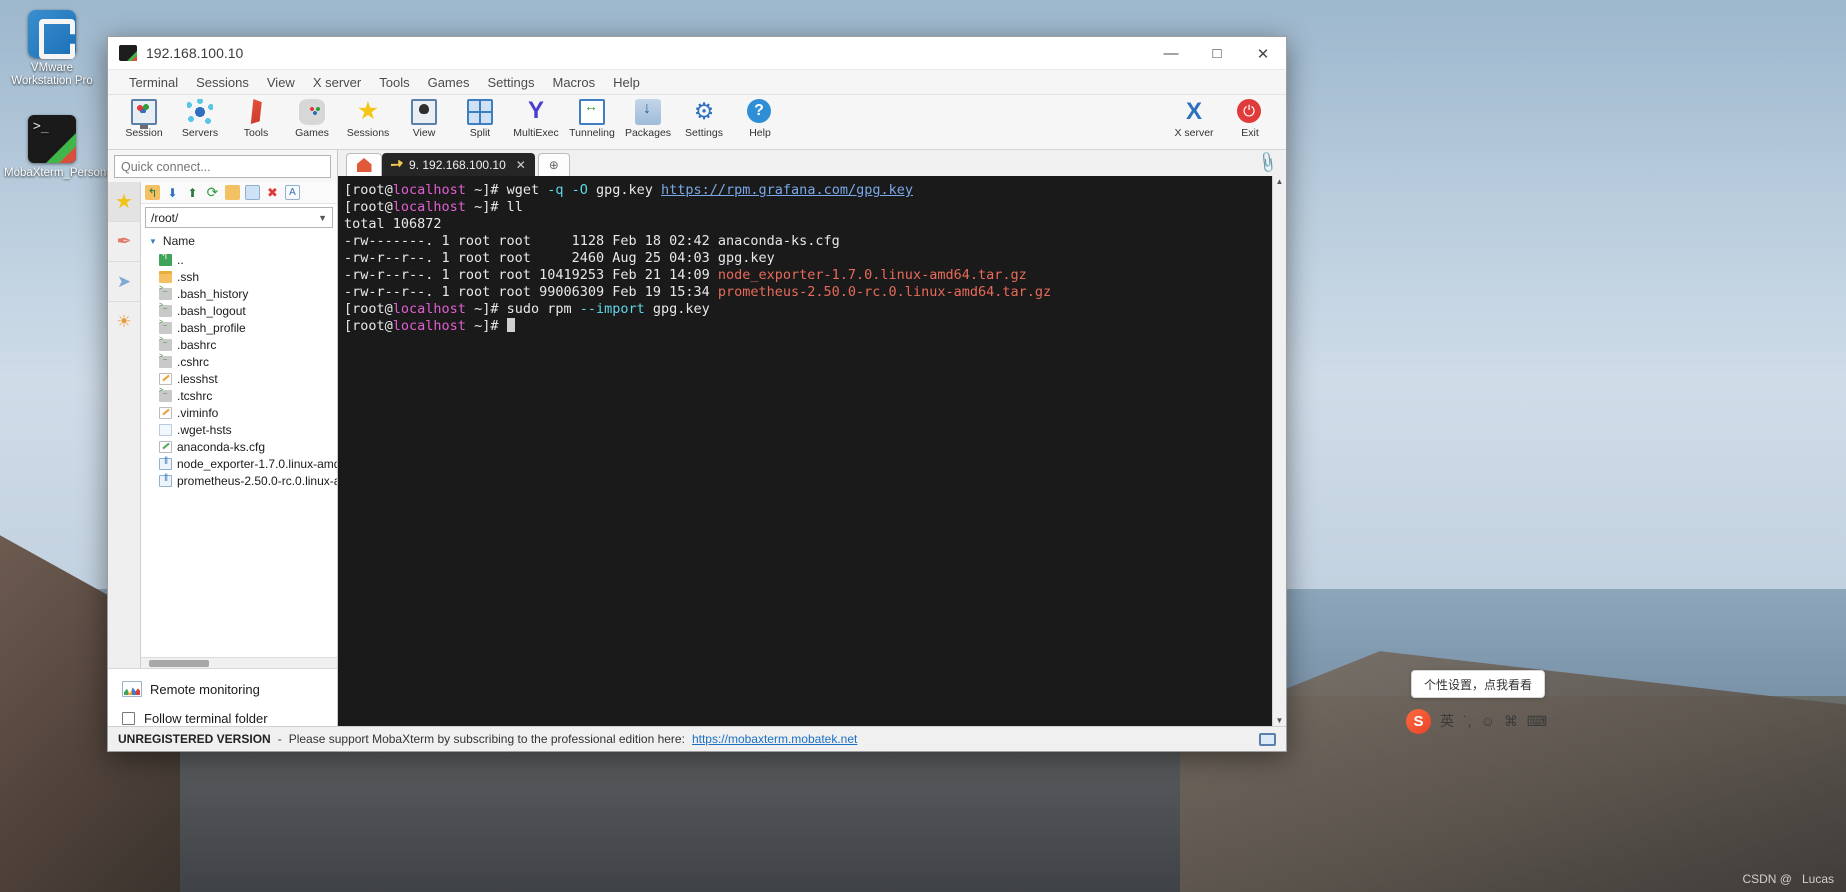 The image size is (1846, 892). I want to click on list-item: .bashrc, so click(239, 344).